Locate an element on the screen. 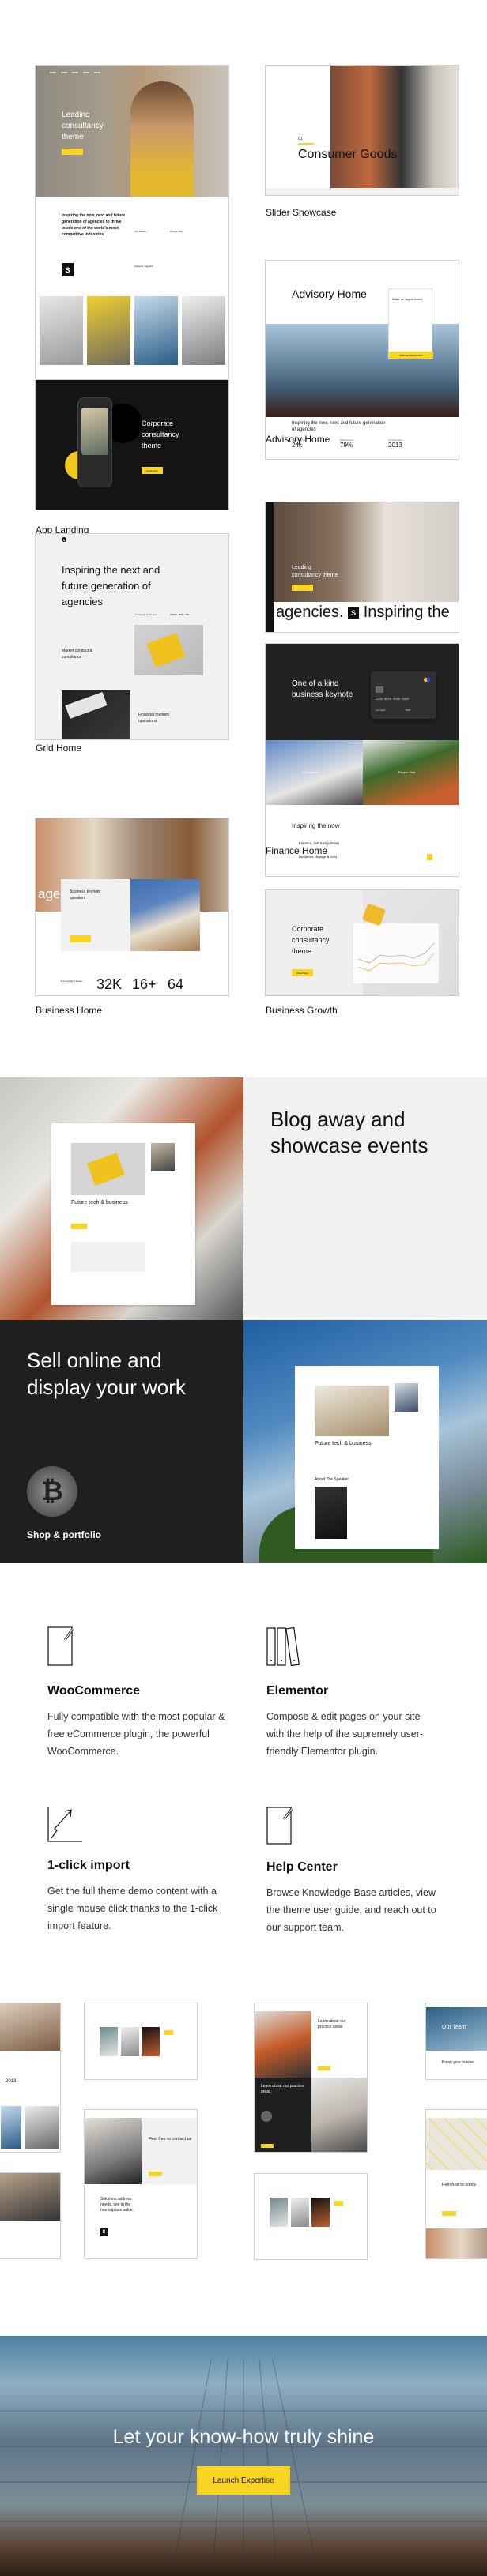  tile-people-first: People First is located at coordinates (411, 773).